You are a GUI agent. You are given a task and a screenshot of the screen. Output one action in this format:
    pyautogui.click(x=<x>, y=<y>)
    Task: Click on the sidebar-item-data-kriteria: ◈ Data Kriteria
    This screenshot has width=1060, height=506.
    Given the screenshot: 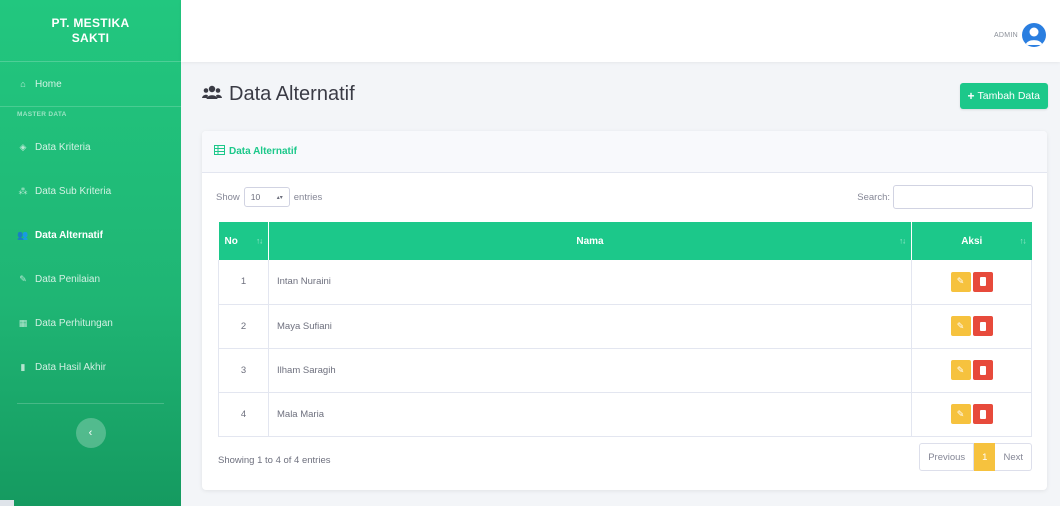 What is the action you would take?
    pyautogui.click(x=90, y=147)
    